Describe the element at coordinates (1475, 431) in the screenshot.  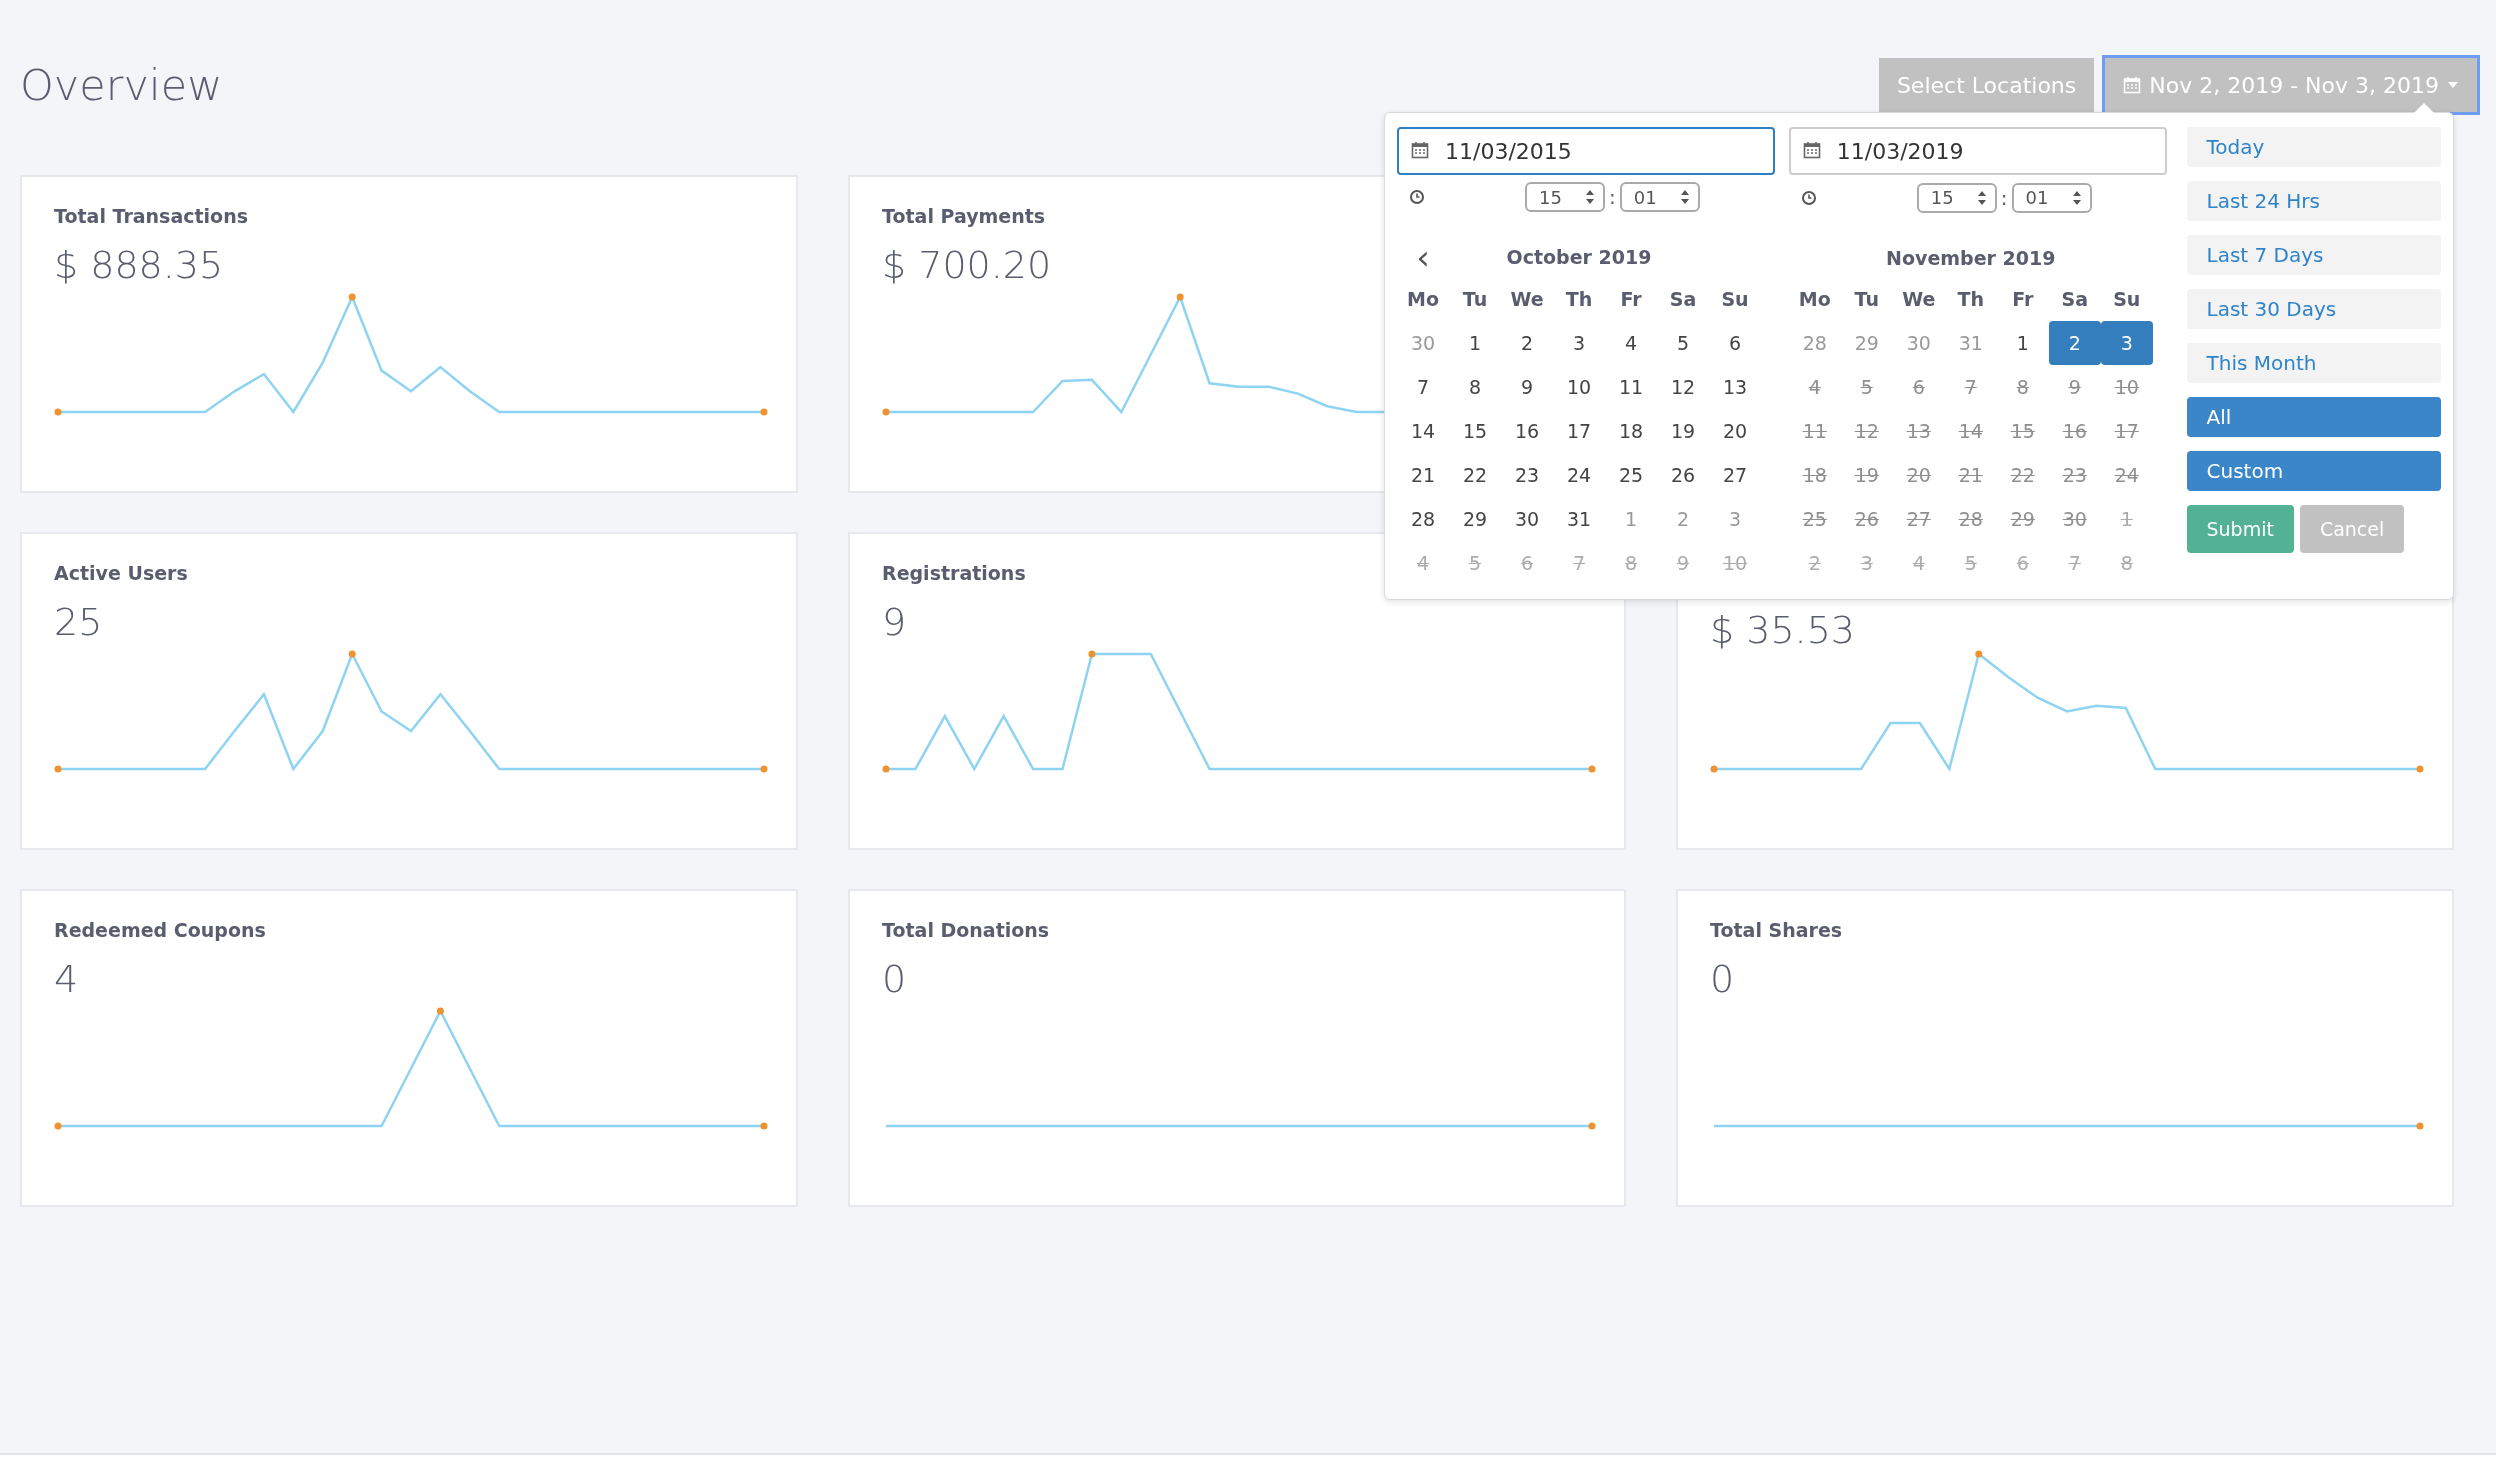
I see `calendar-day: 15` at that location.